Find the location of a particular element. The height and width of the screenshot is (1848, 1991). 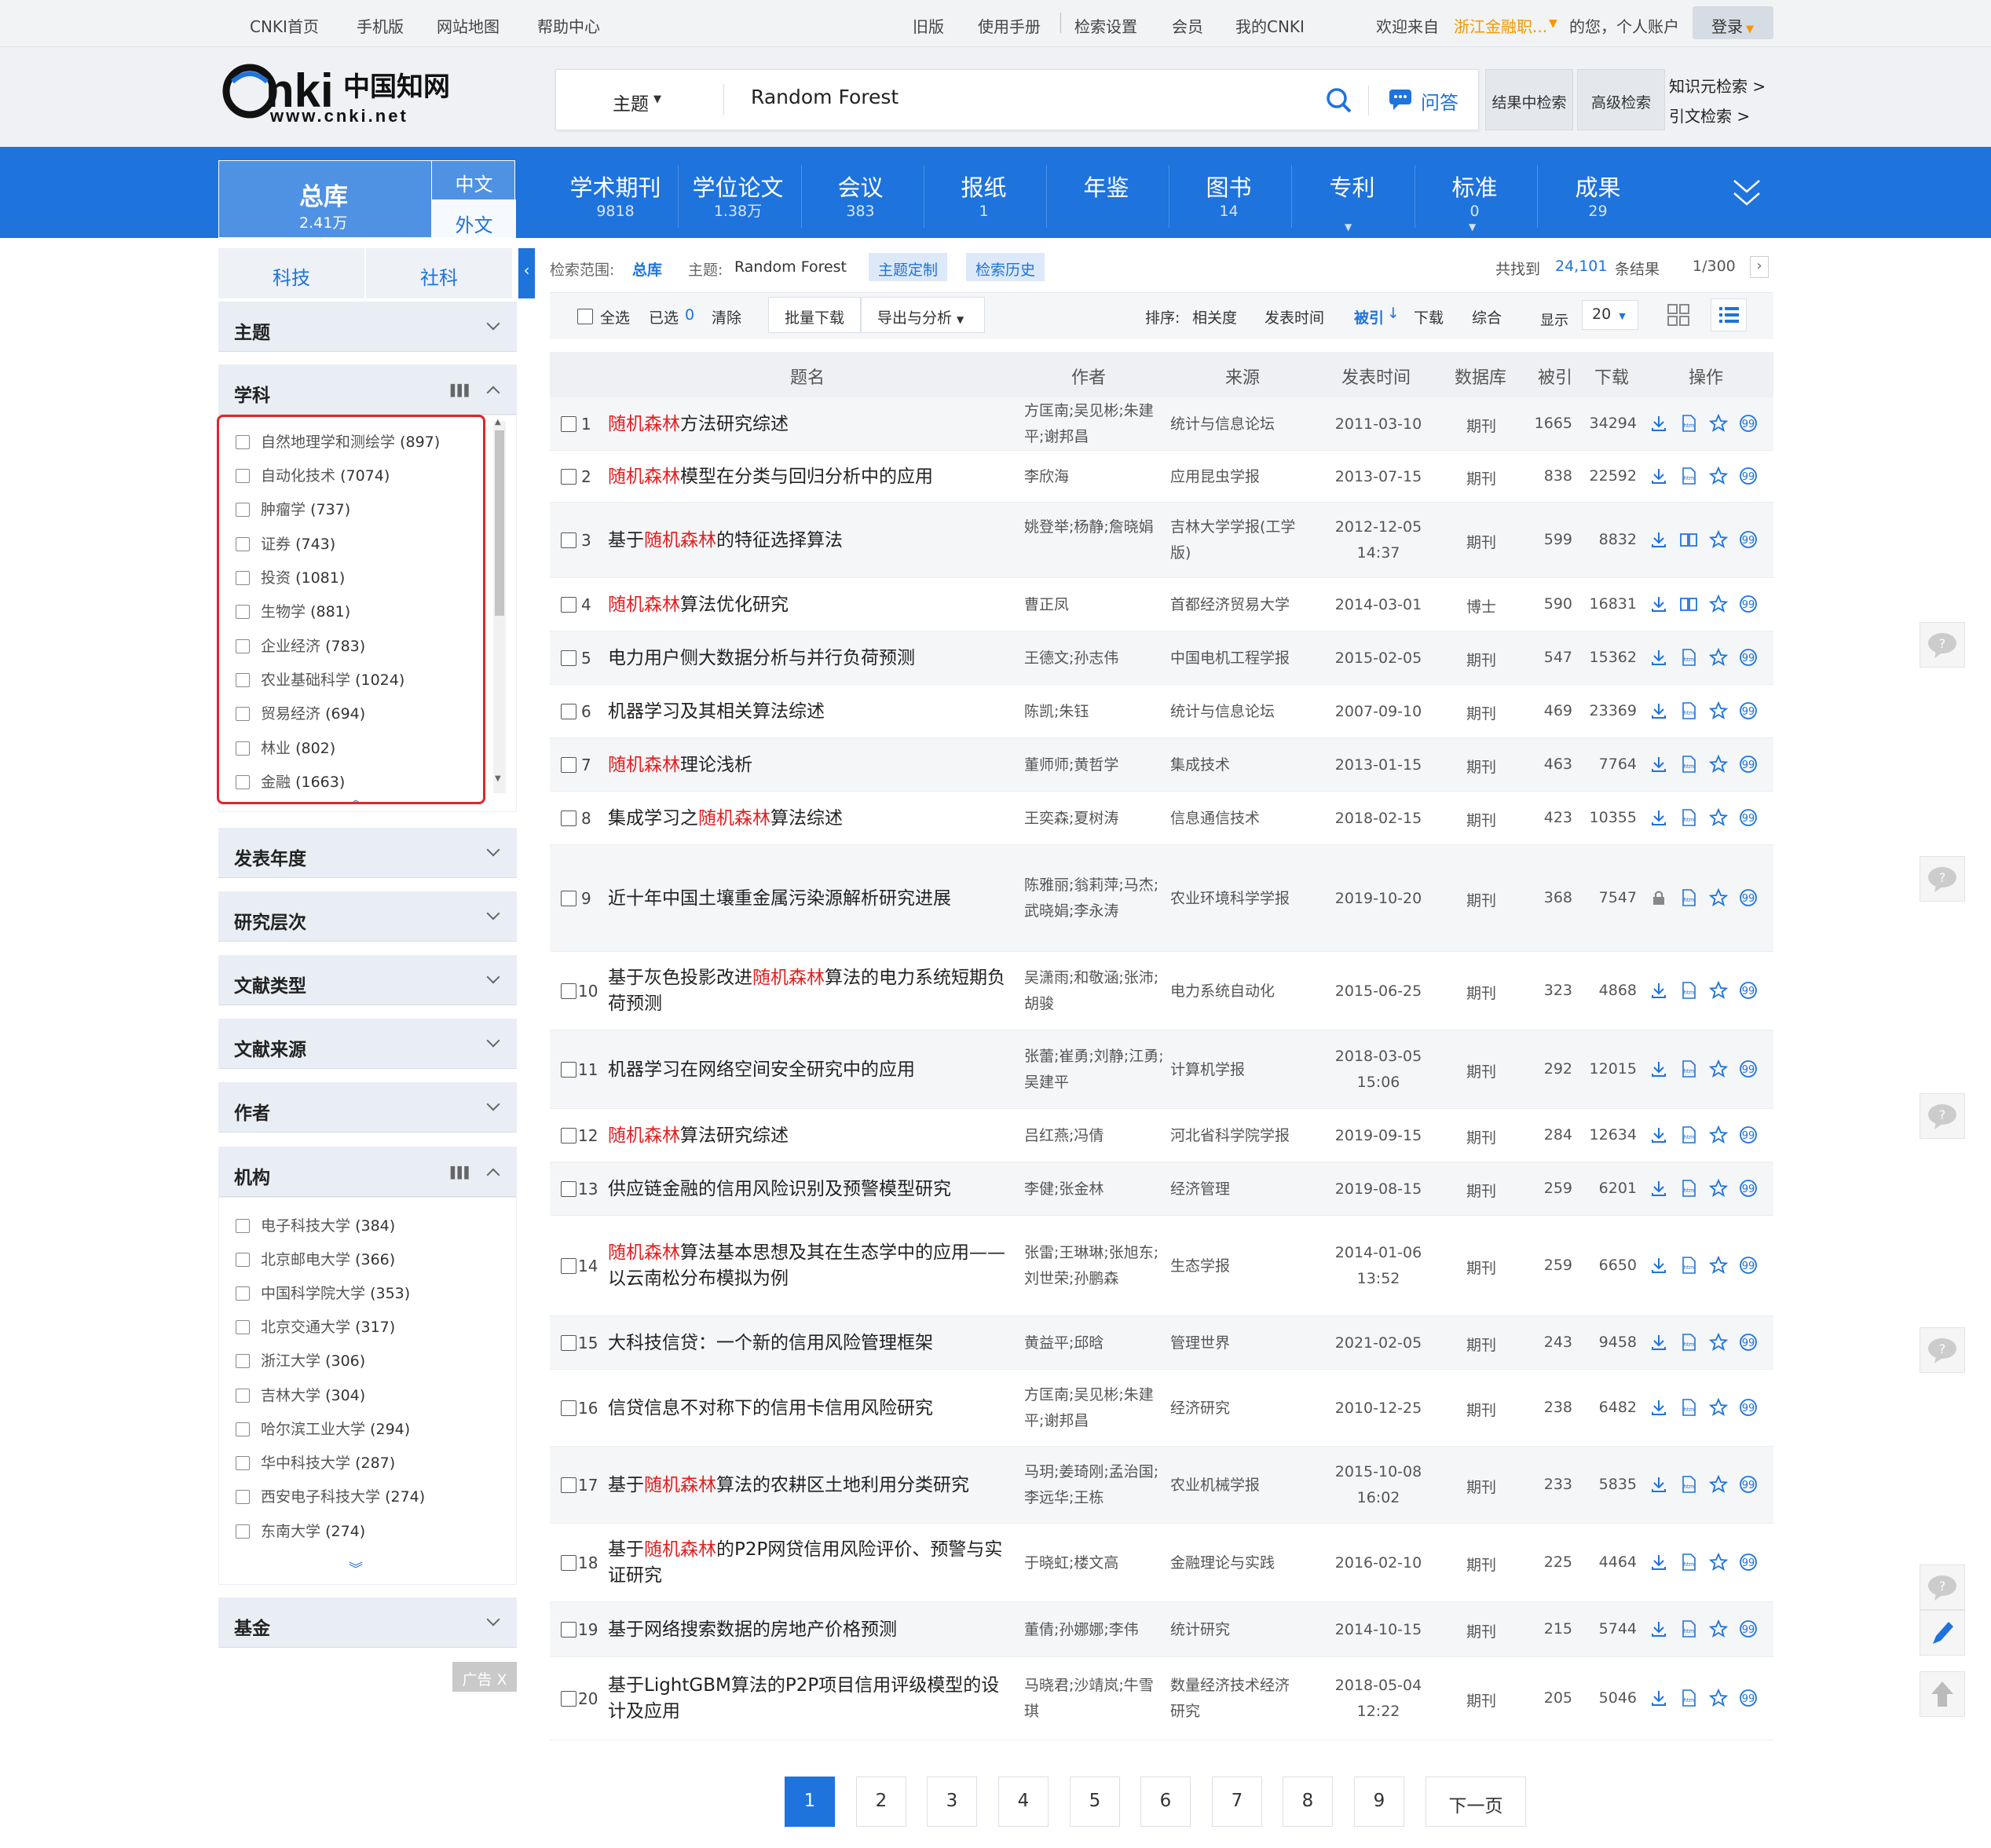

sort-date: 发表时间 is located at coordinates (1294, 317).